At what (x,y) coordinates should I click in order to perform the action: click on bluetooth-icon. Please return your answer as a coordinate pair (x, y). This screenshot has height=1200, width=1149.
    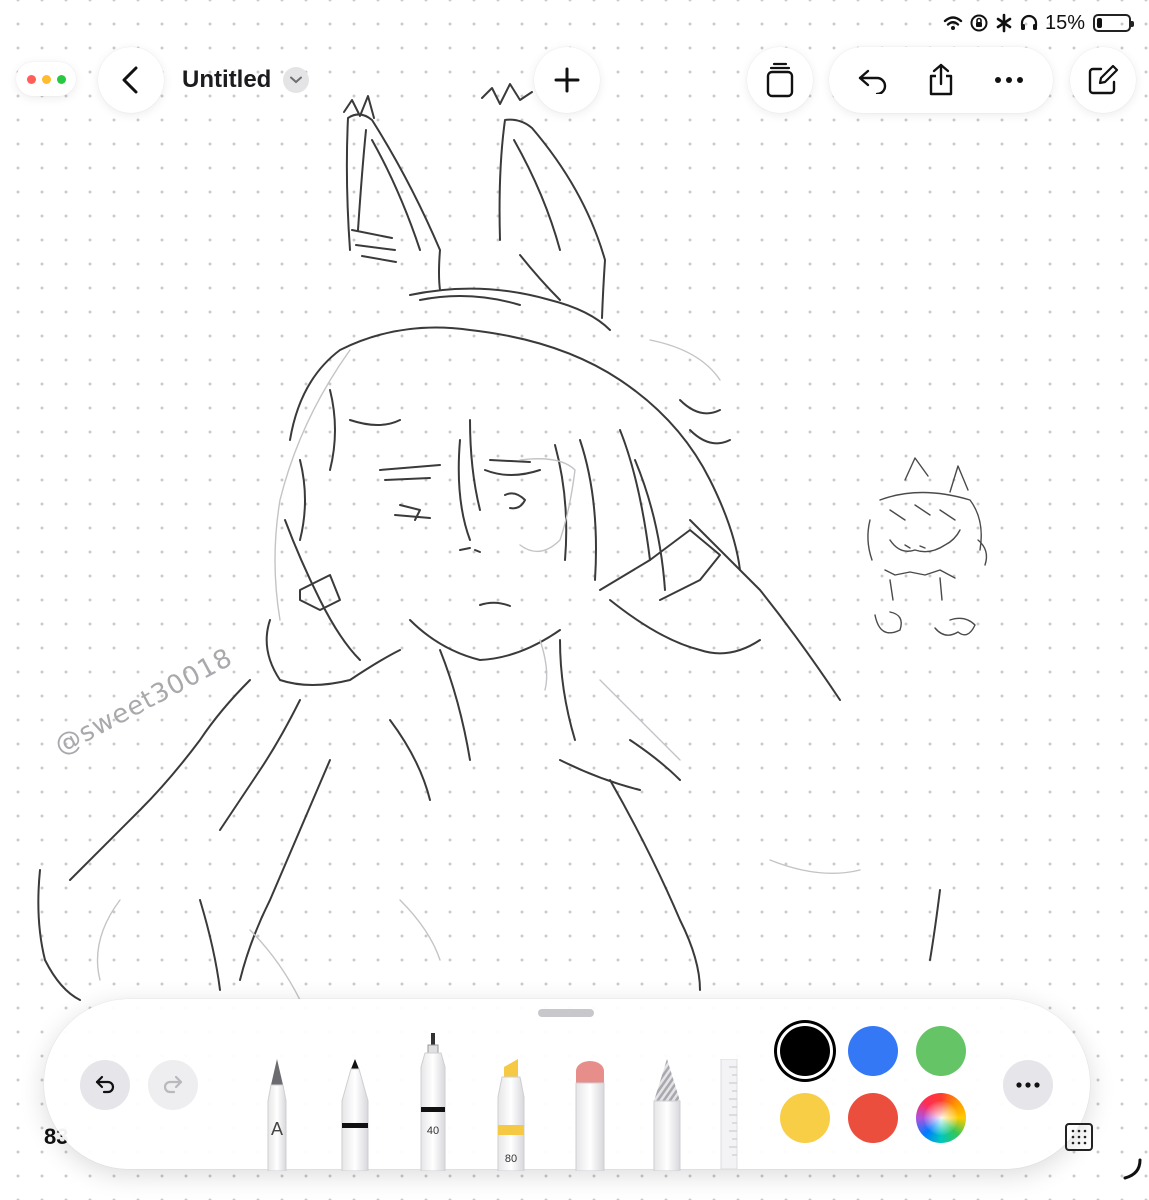
    Looking at the image, I should click on (1004, 23).